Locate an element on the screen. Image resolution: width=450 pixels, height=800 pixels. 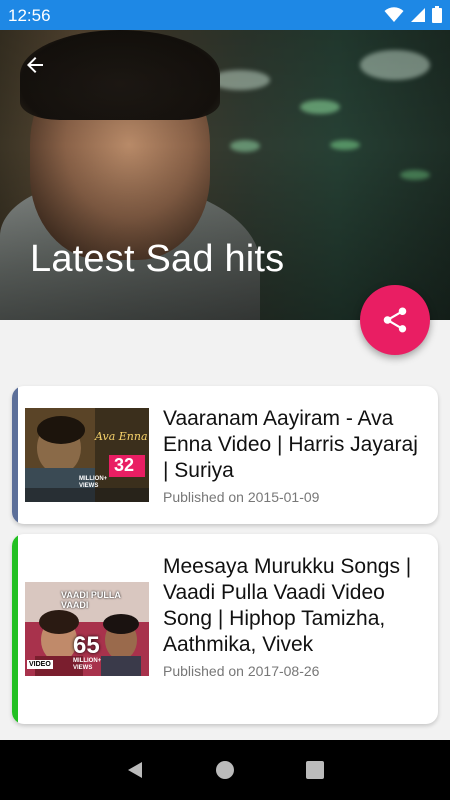
share-icon is located at coordinates (395, 320).